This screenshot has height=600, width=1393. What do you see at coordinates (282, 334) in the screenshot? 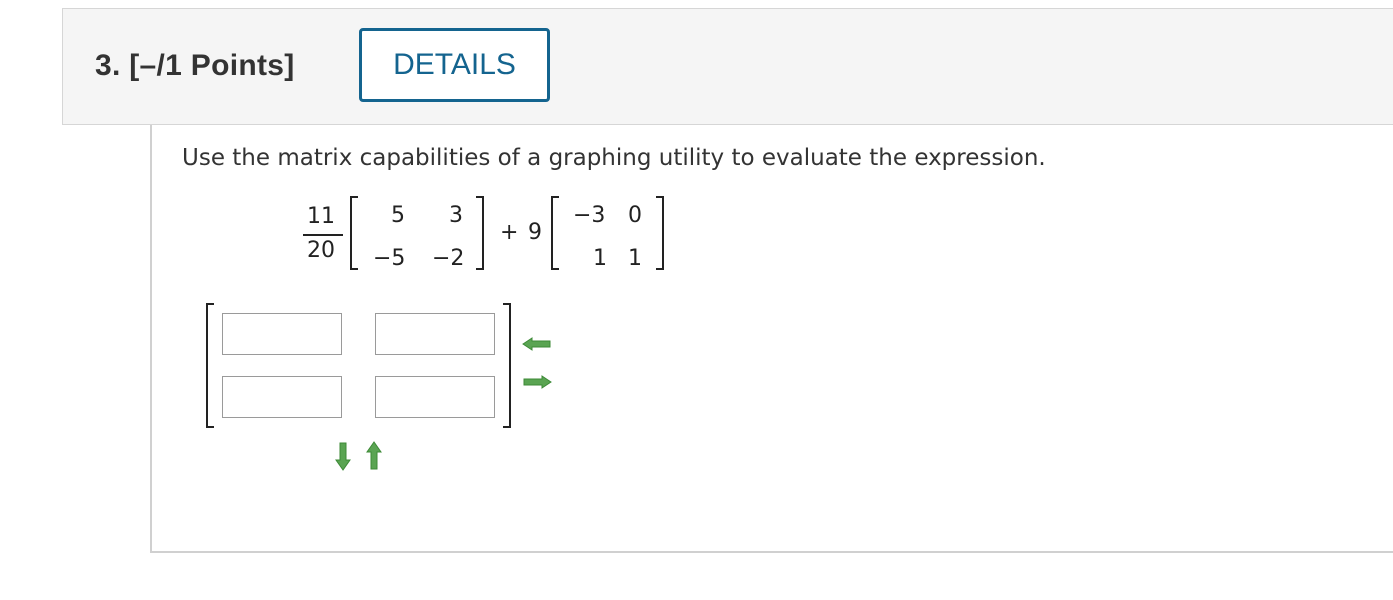
I see `answer-cell-r1c1` at bounding box center [282, 334].